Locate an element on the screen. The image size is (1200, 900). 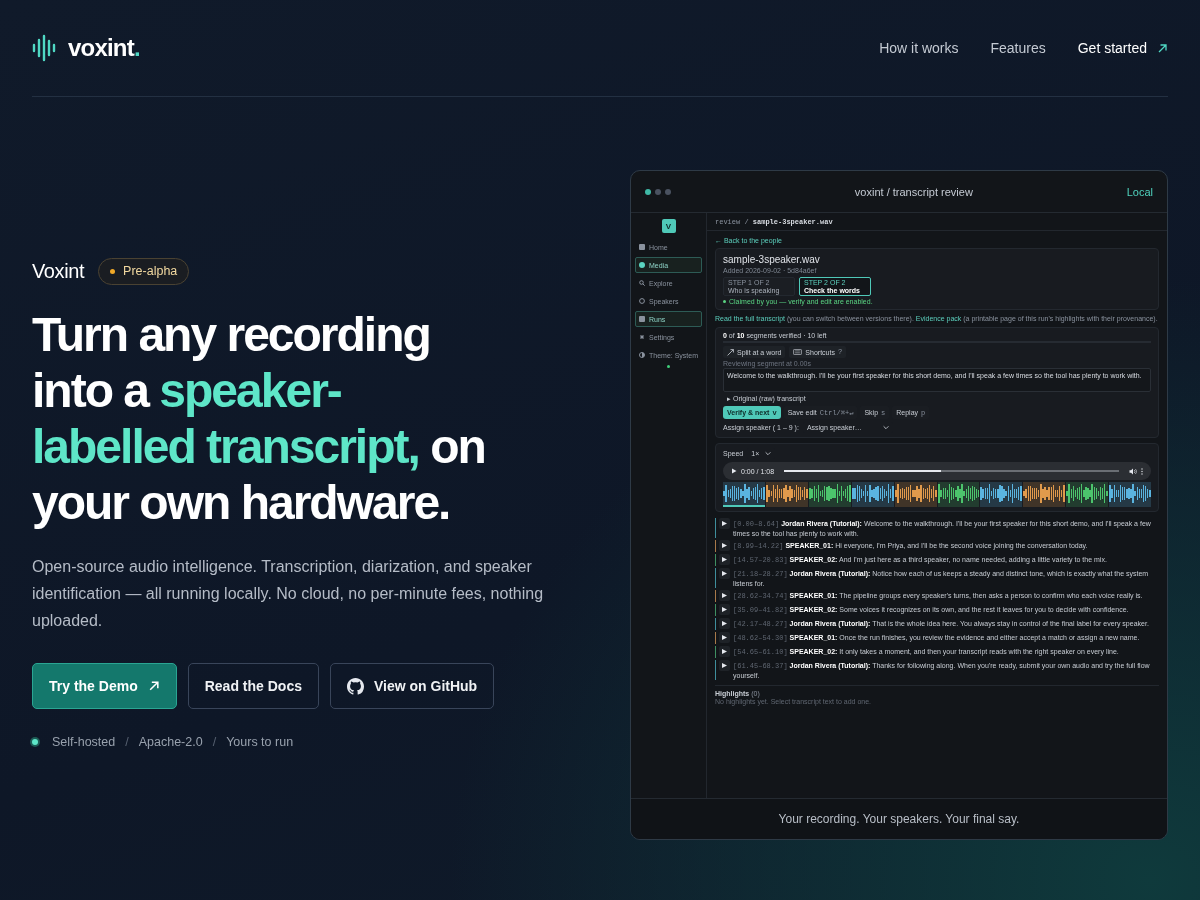
mode-label: Local is located at coordinates (1139, 191).